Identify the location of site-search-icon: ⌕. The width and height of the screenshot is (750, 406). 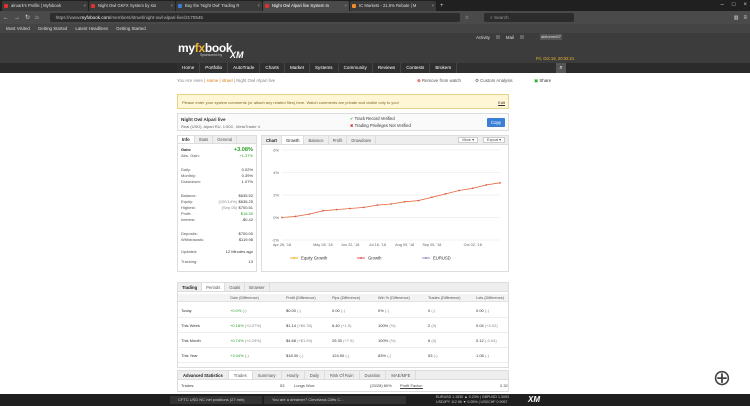
(561, 68).